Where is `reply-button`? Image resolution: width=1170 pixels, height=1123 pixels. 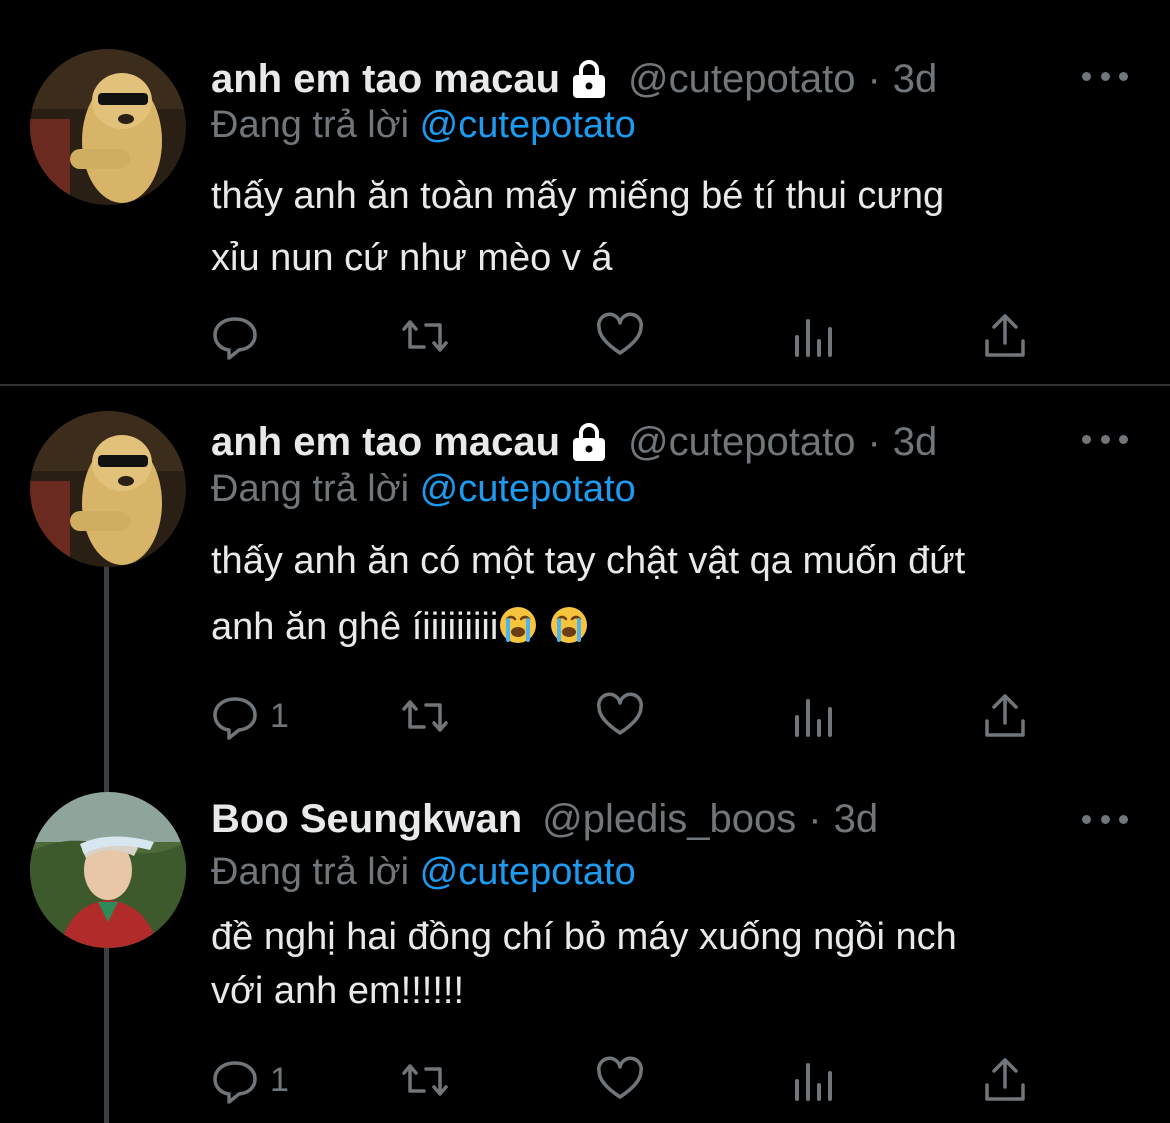
reply-button is located at coordinates (240, 336).